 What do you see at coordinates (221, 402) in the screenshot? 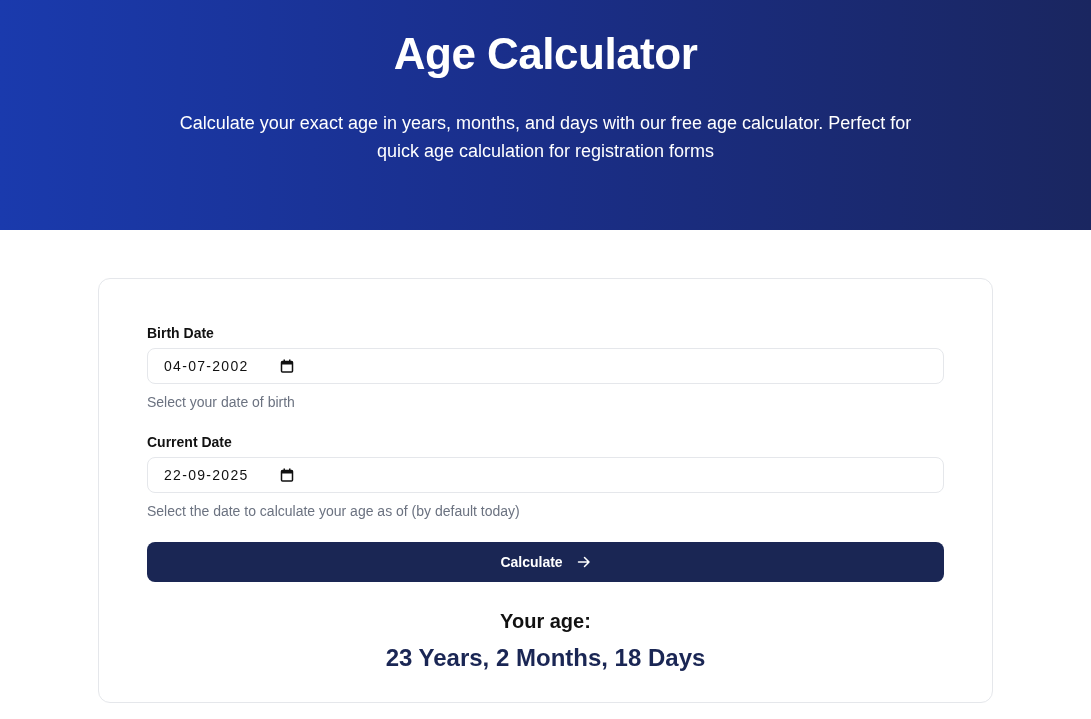
I see `help-text: Select your date of birth` at bounding box center [221, 402].